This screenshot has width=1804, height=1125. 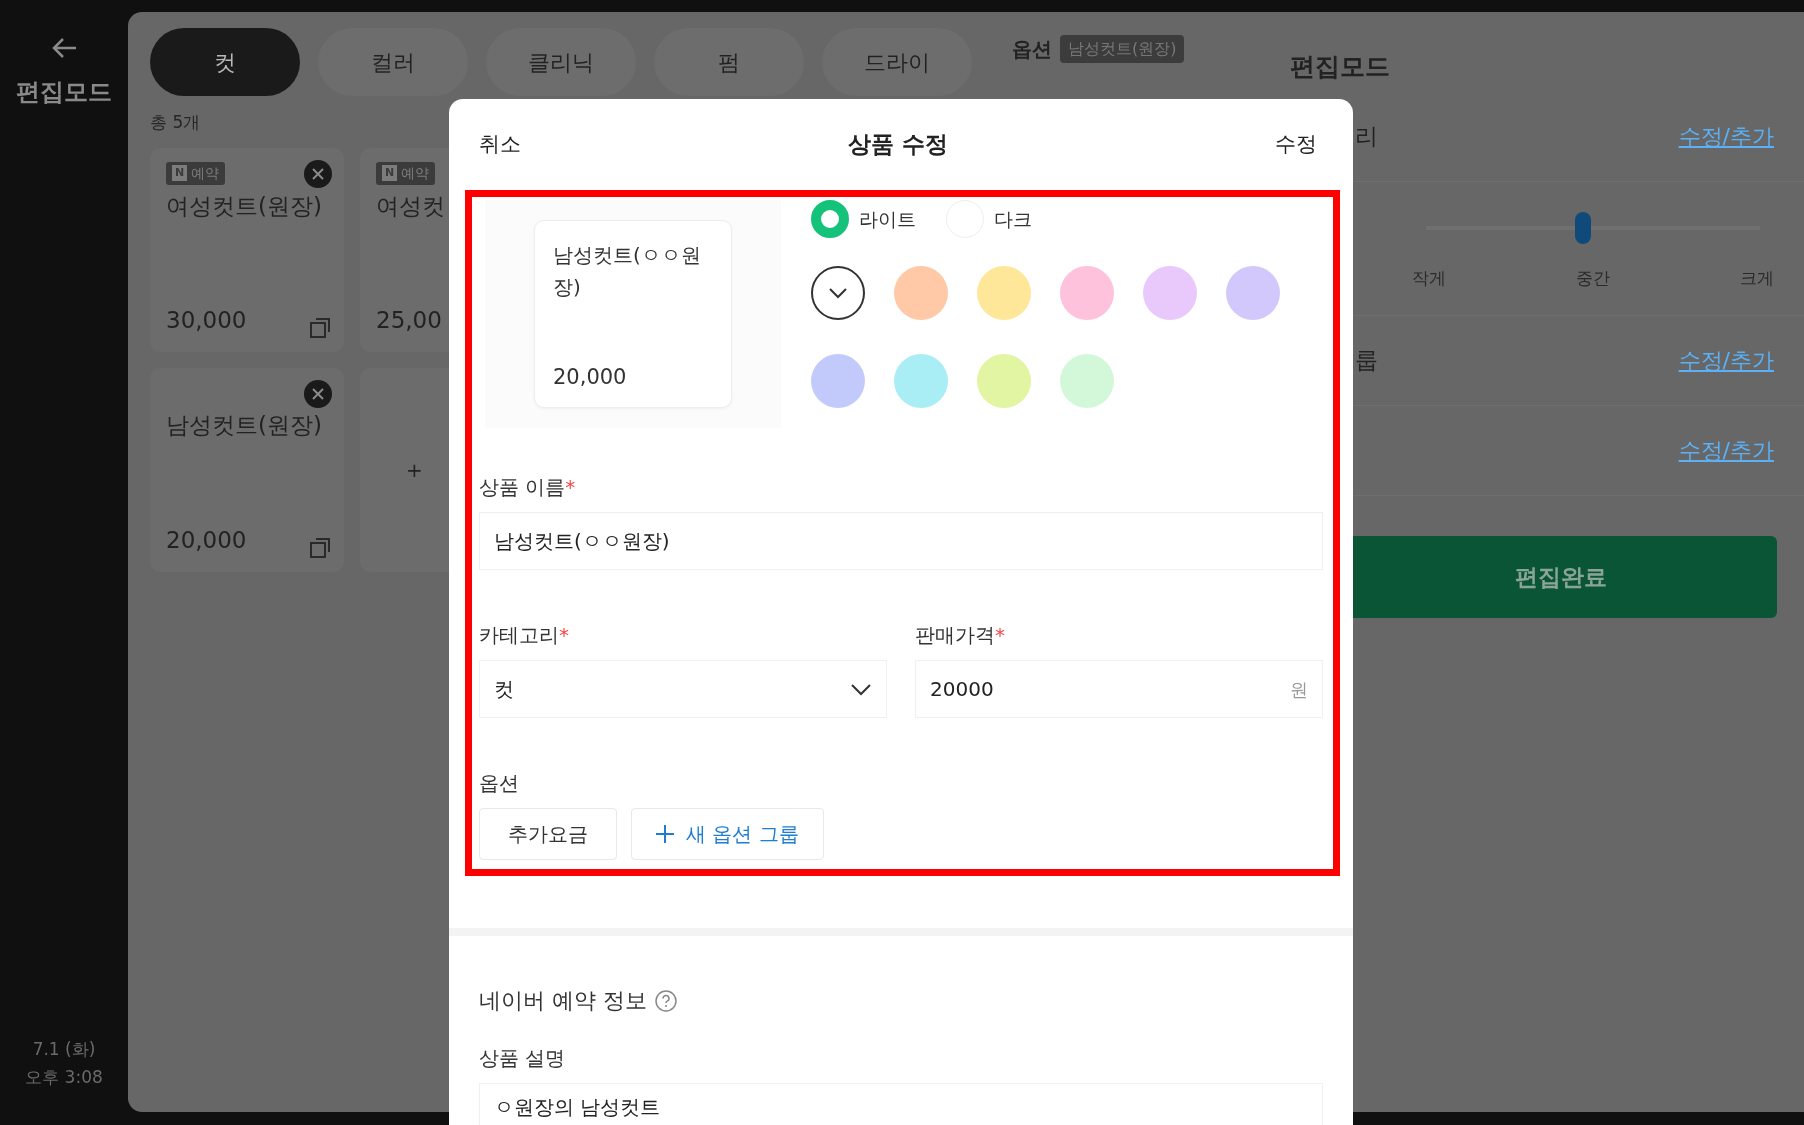 What do you see at coordinates (244, 425) in the screenshot?
I see `product-name: 남성컷트(원장)` at bounding box center [244, 425].